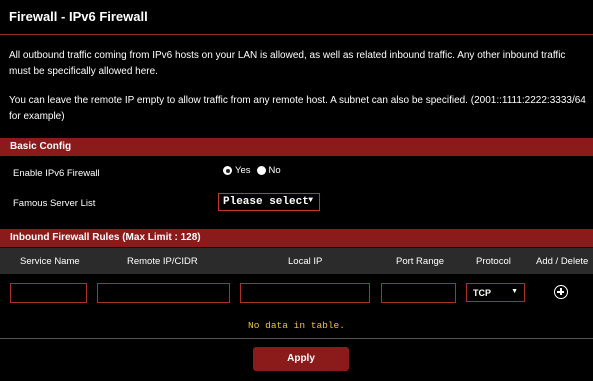 This screenshot has width=593, height=381. I want to click on col-add-delete: Add / Delete, so click(562, 261).